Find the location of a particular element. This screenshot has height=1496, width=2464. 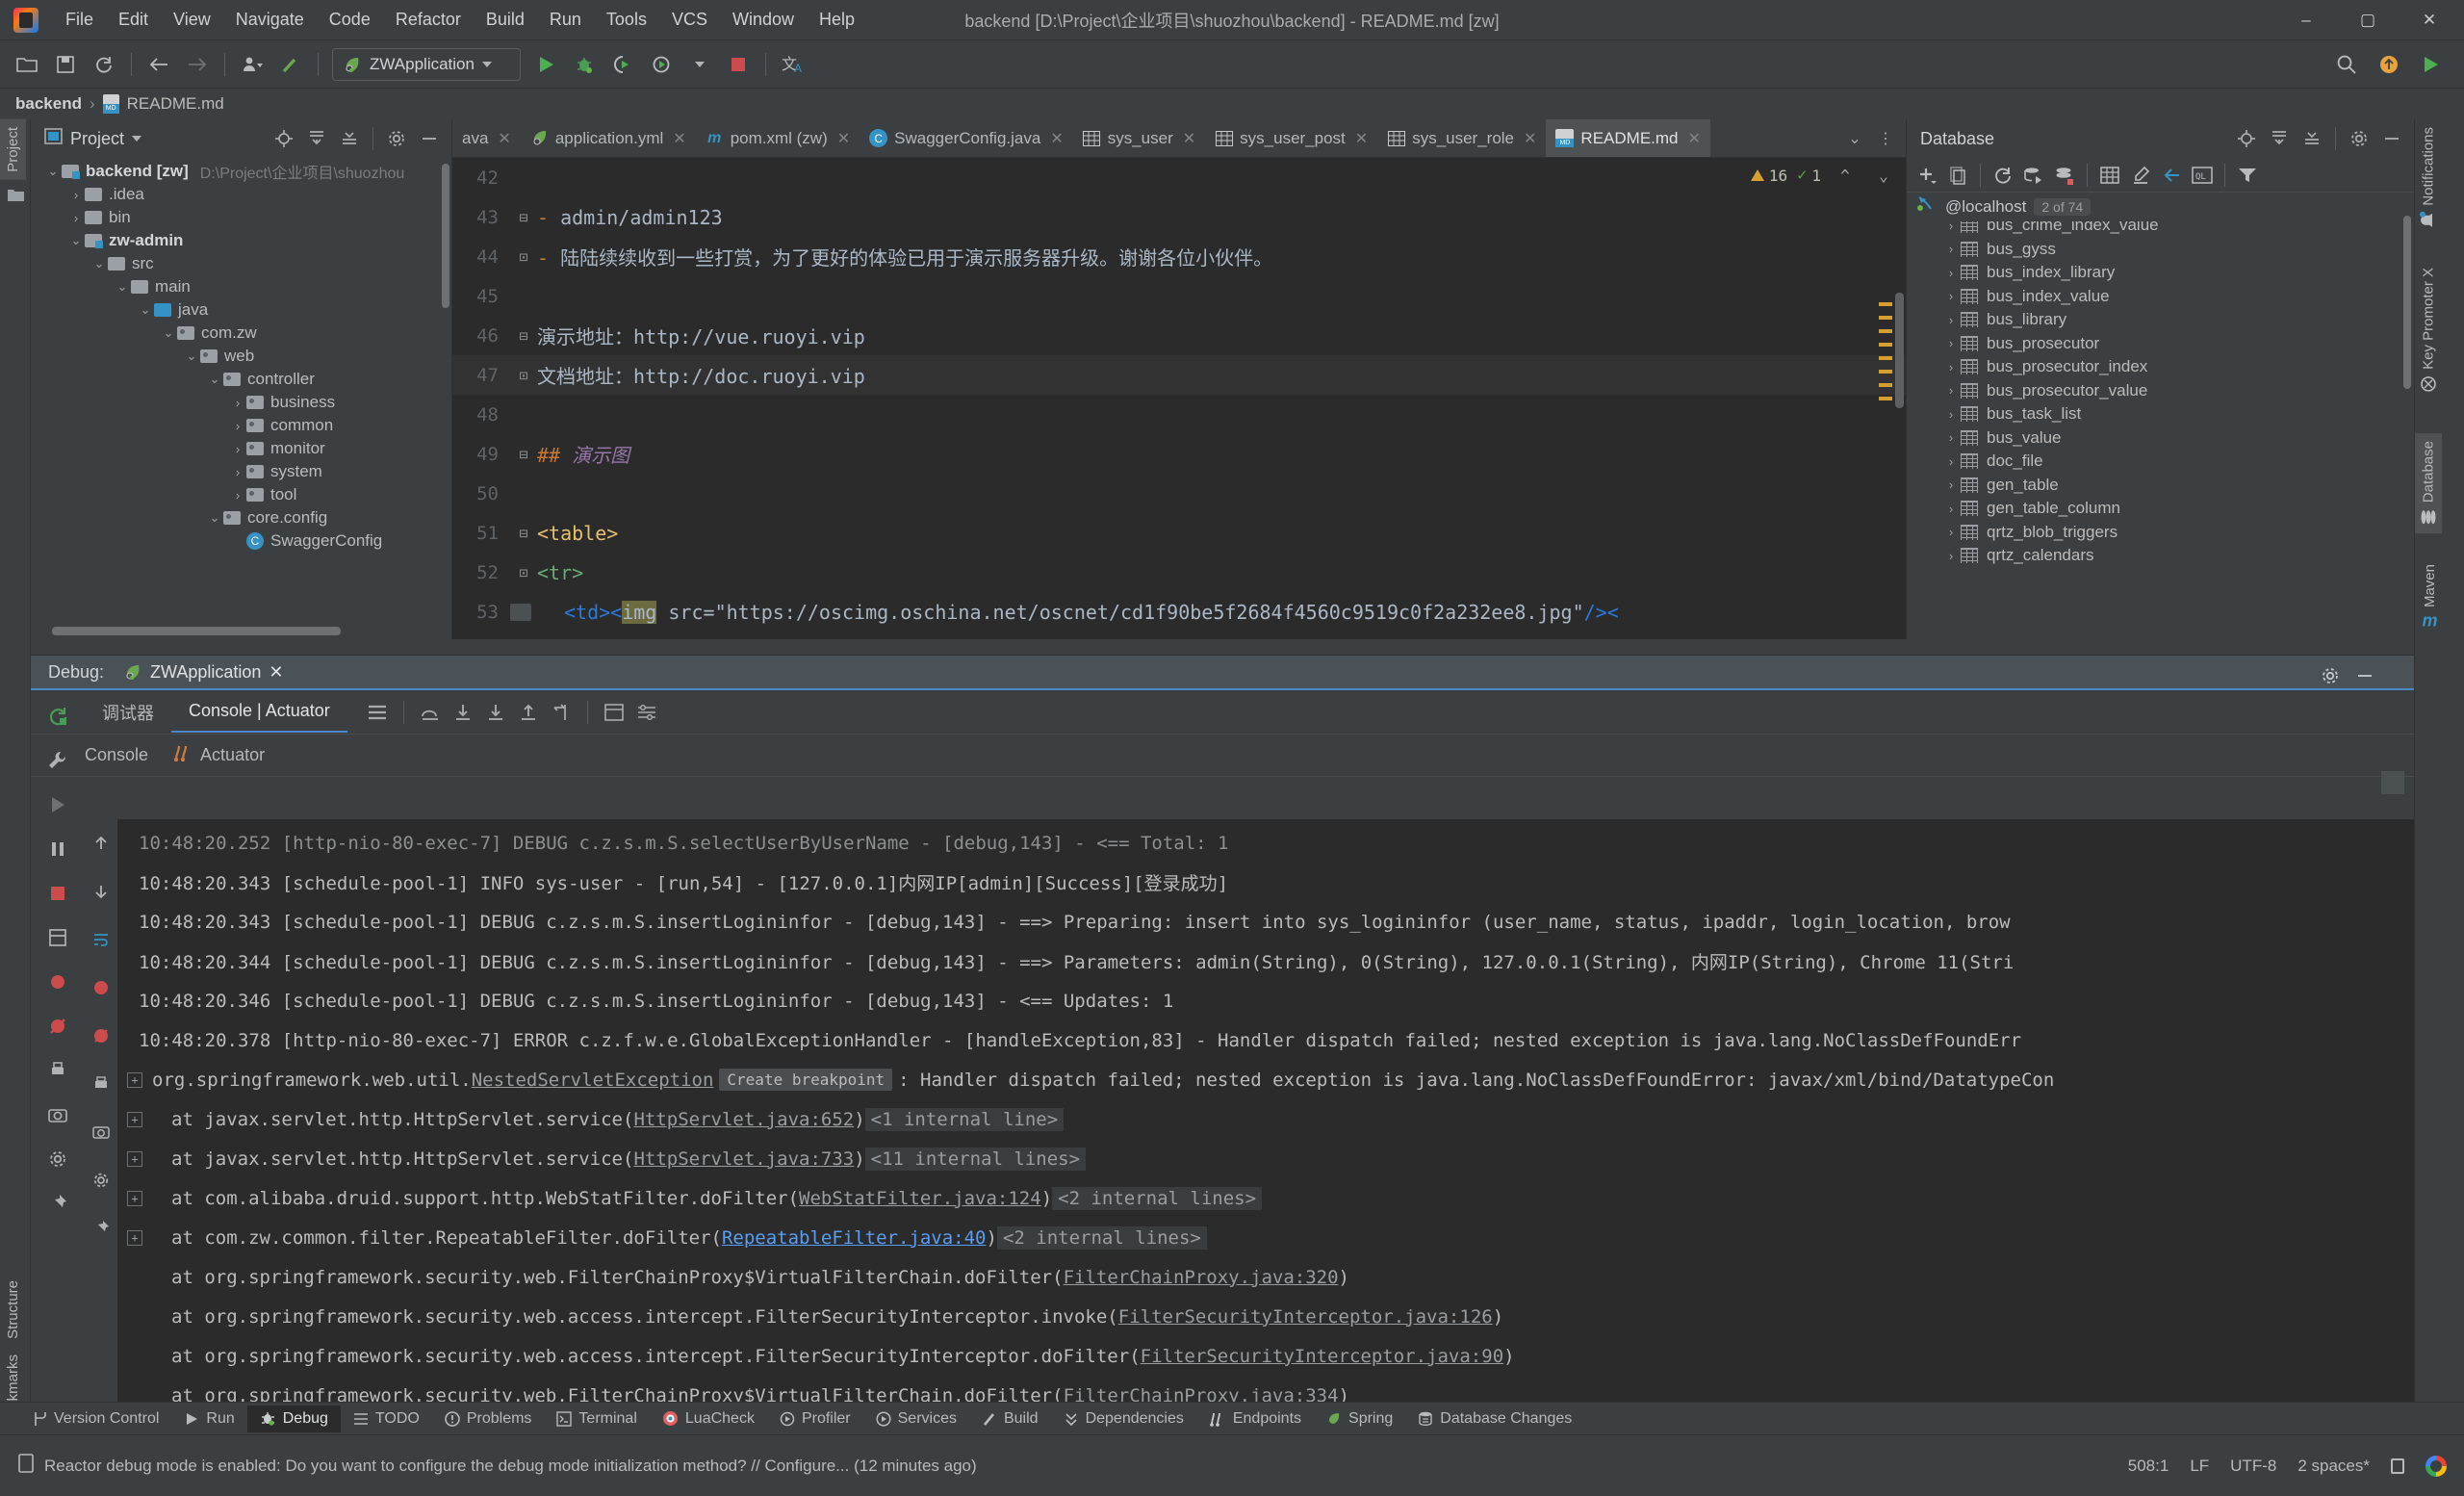

forward-arrow-icon is located at coordinates (197, 64).